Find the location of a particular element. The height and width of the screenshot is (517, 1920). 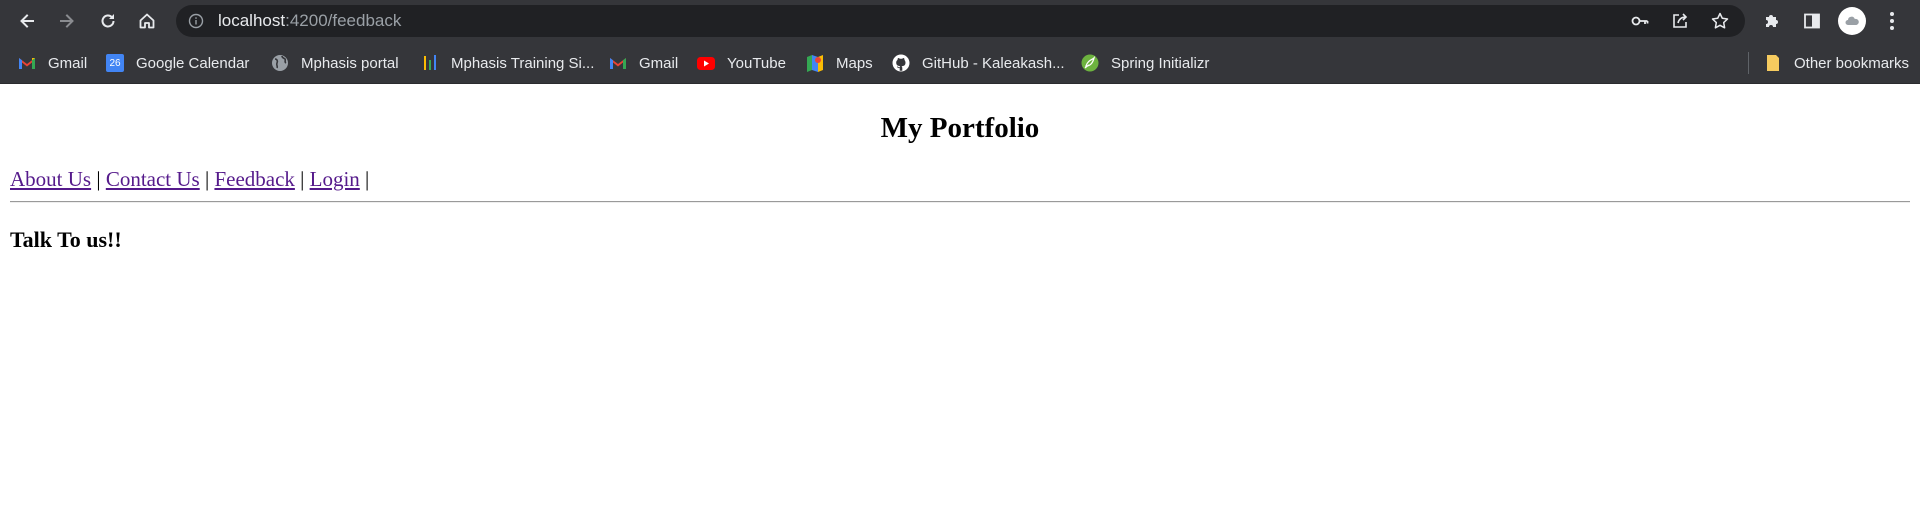

nav-contact-us-link: Contact Us is located at coordinates (153, 179).